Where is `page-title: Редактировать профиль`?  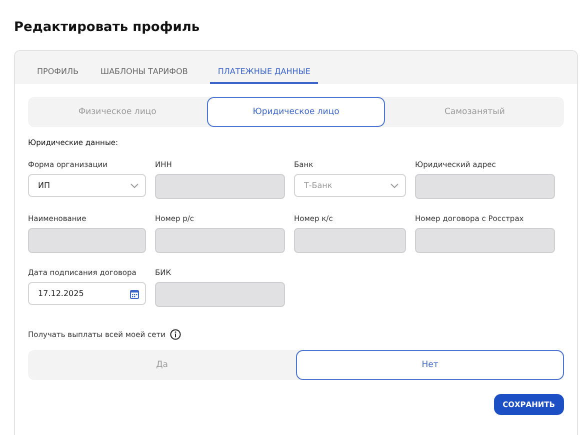 page-title: Редактировать профиль is located at coordinates (107, 27).